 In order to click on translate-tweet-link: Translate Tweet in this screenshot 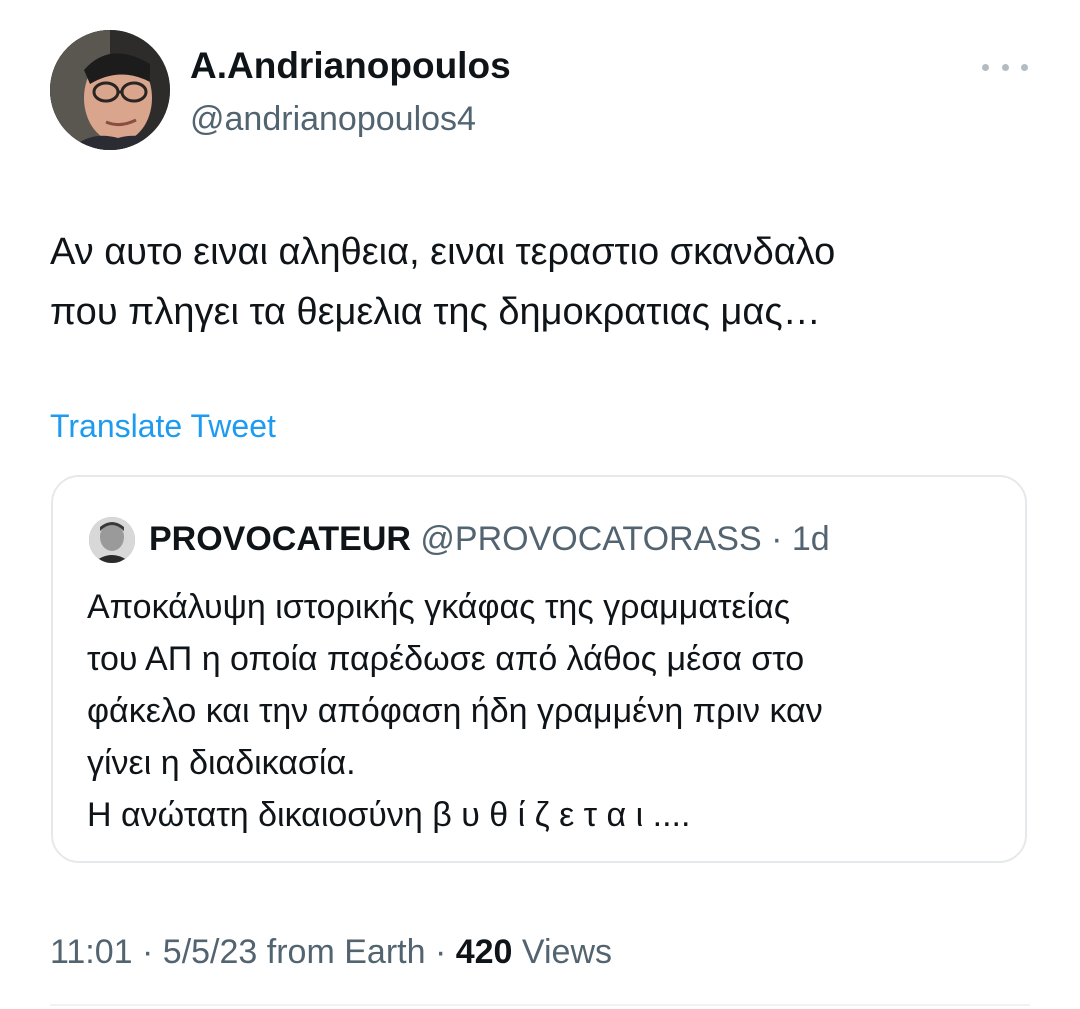, I will do `click(163, 426)`.